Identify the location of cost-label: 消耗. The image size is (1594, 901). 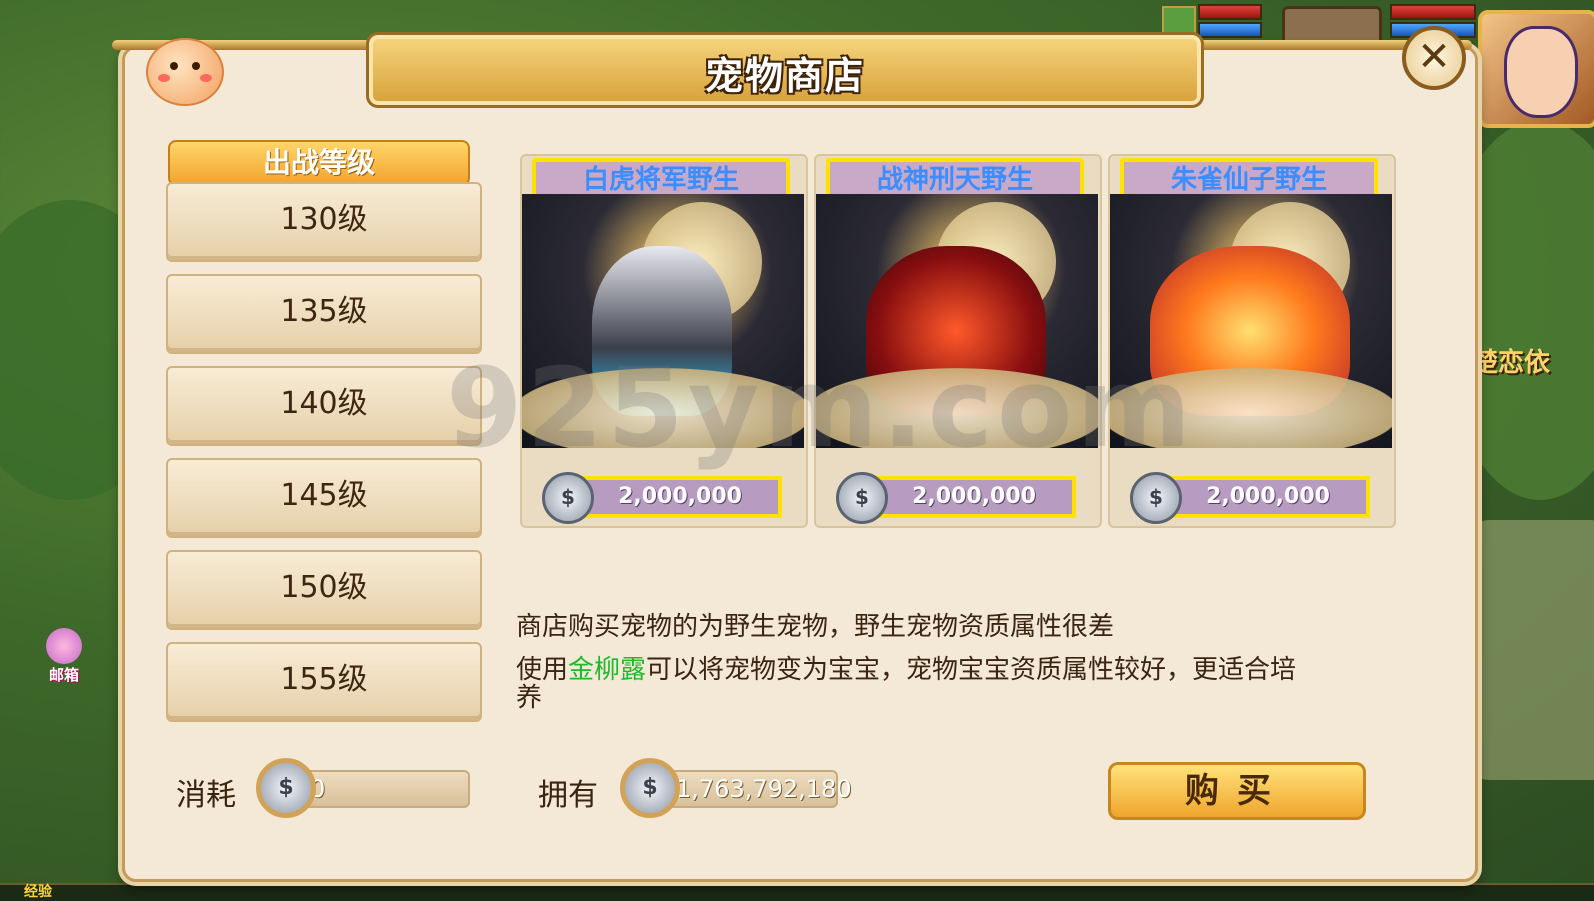
(206, 795).